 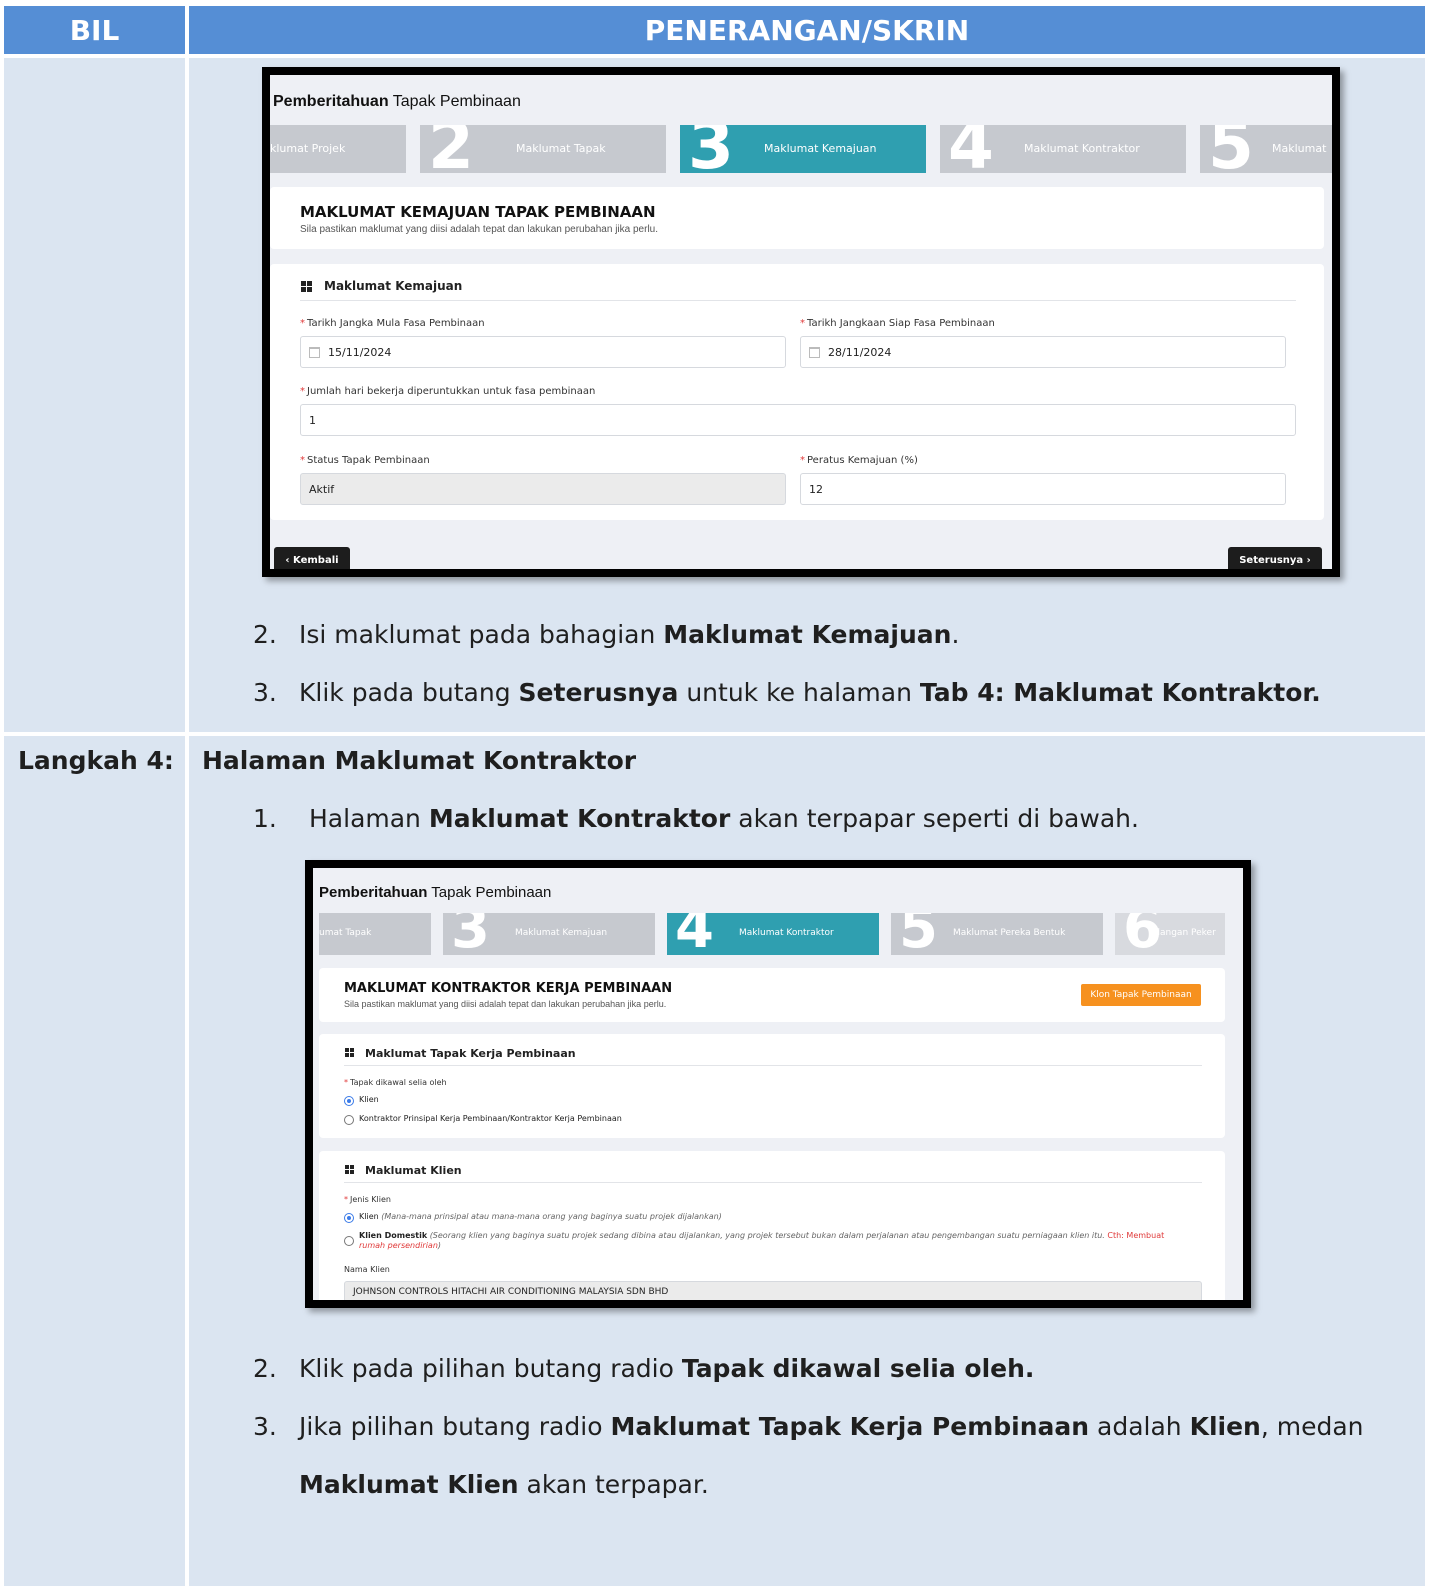 What do you see at coordinates (773, 934) in the screenshot?
I see `step-4-active: 4 Maklumat Kontraktor` at bounding box center [773, 934].